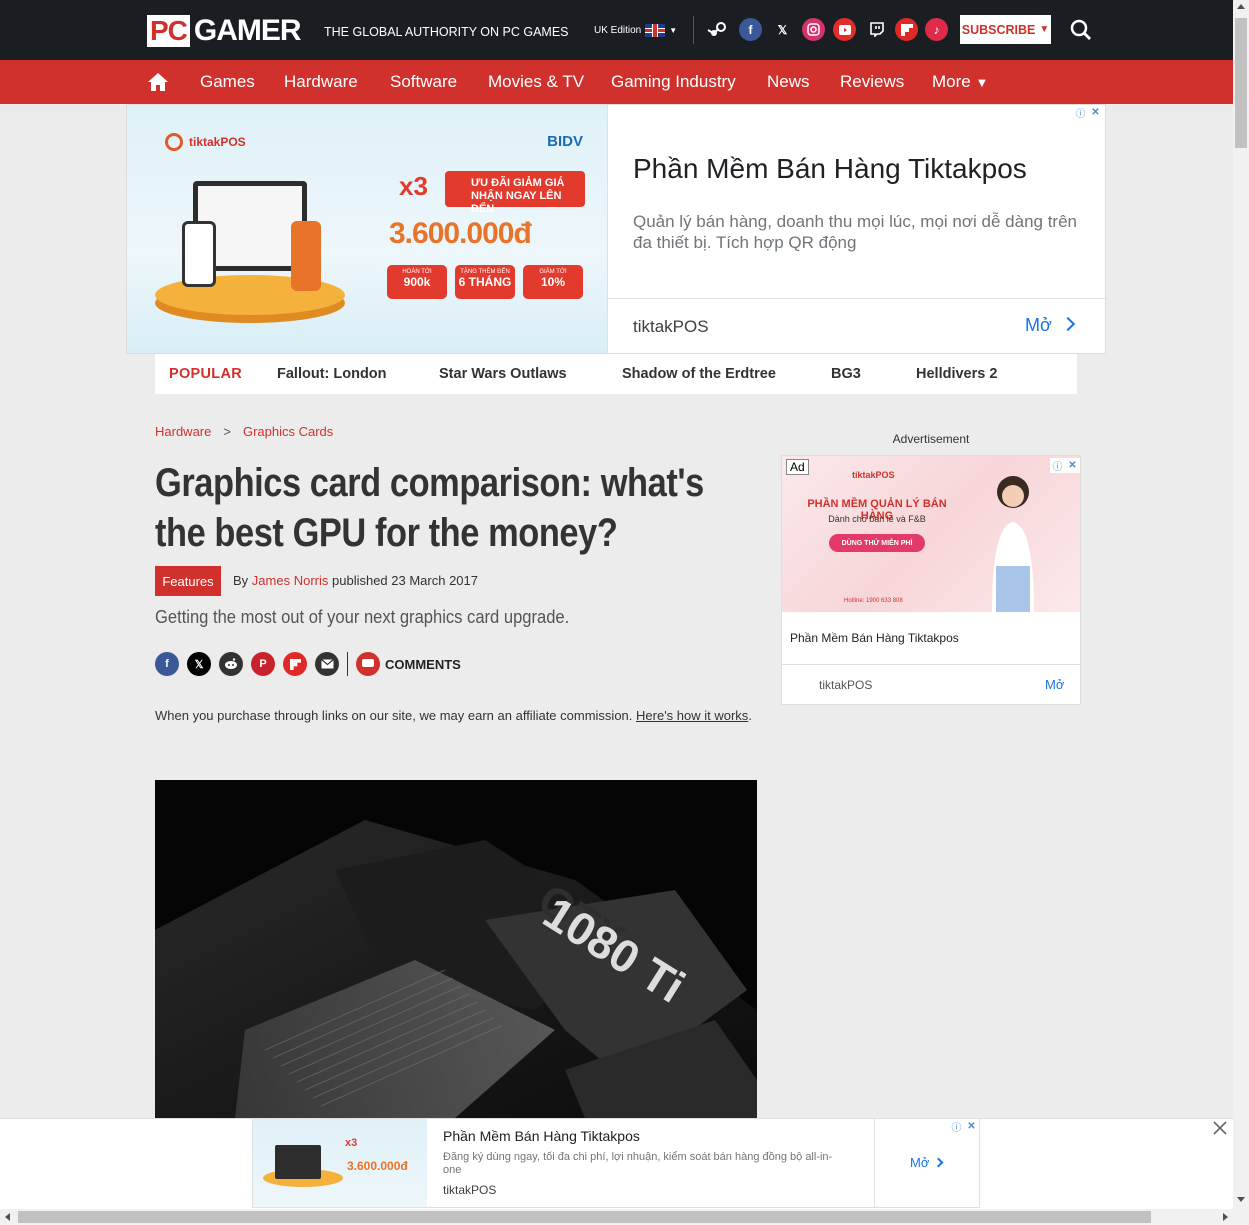 Image resolution: width=1249 pixels, height=1225 pixels. Describe the element at coordinates (368, 664) in the screenshot. I see `comment-bubble-icon` at that location.